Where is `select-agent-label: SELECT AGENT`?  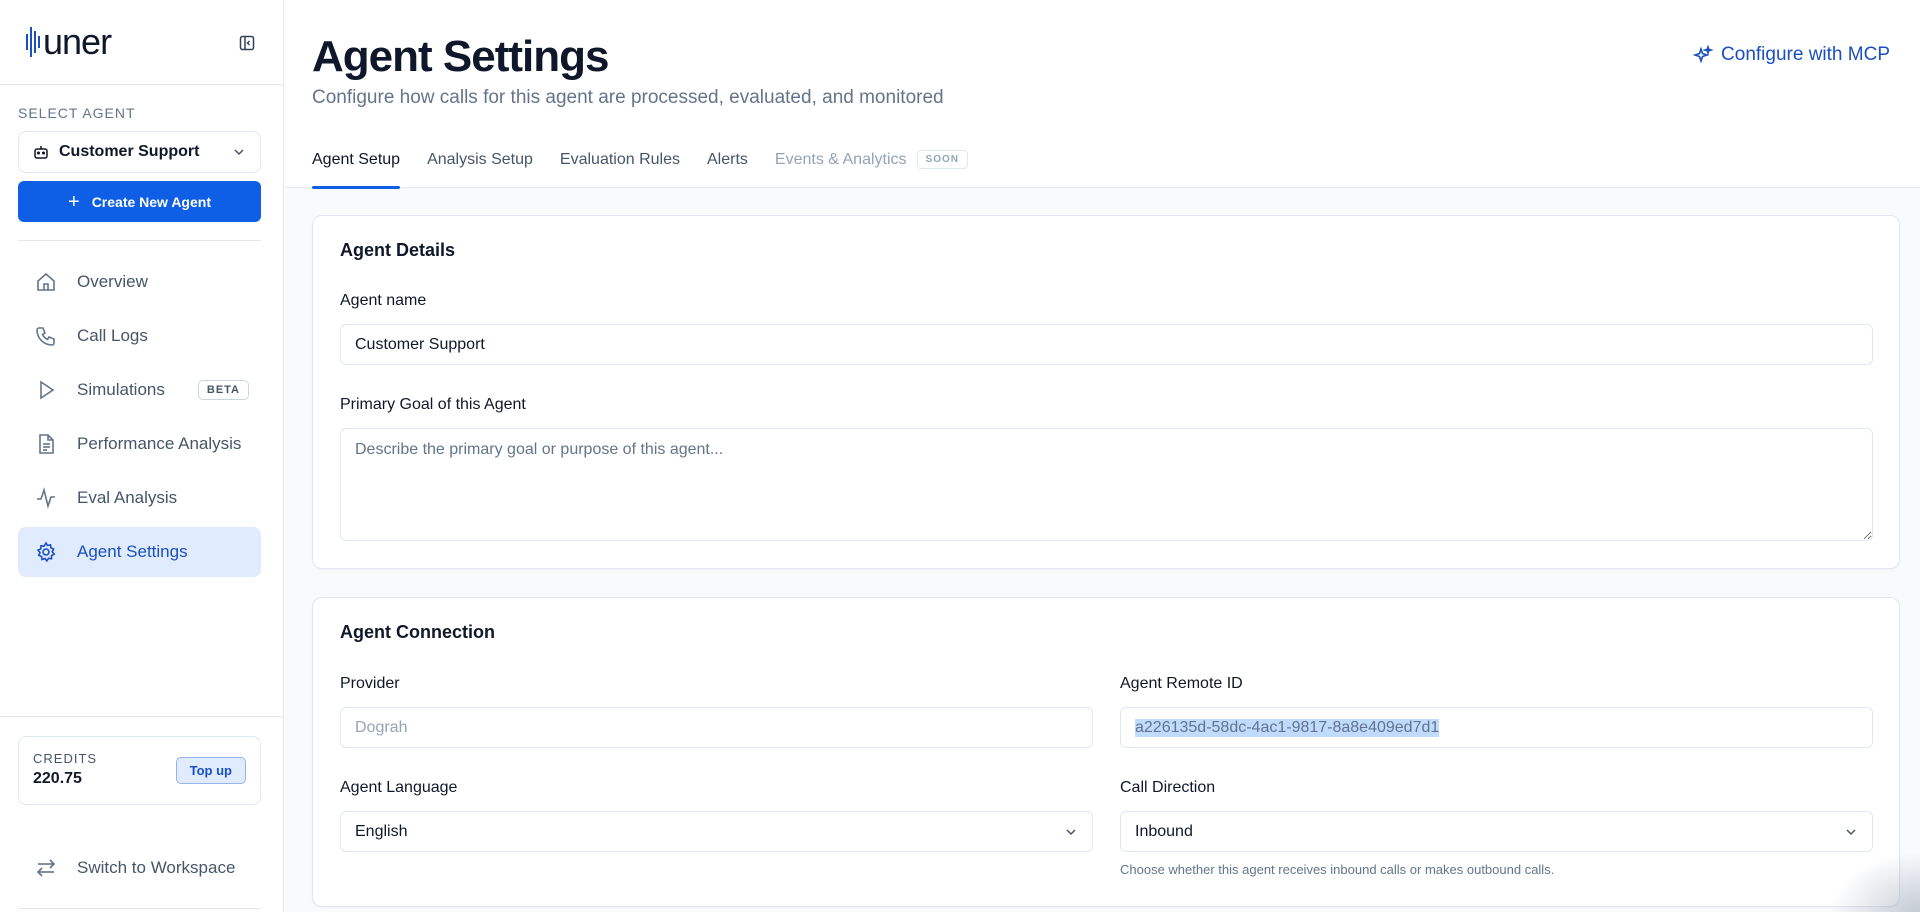
select-agent-label: SELECT AGENT is located at coordinates (77, 113).